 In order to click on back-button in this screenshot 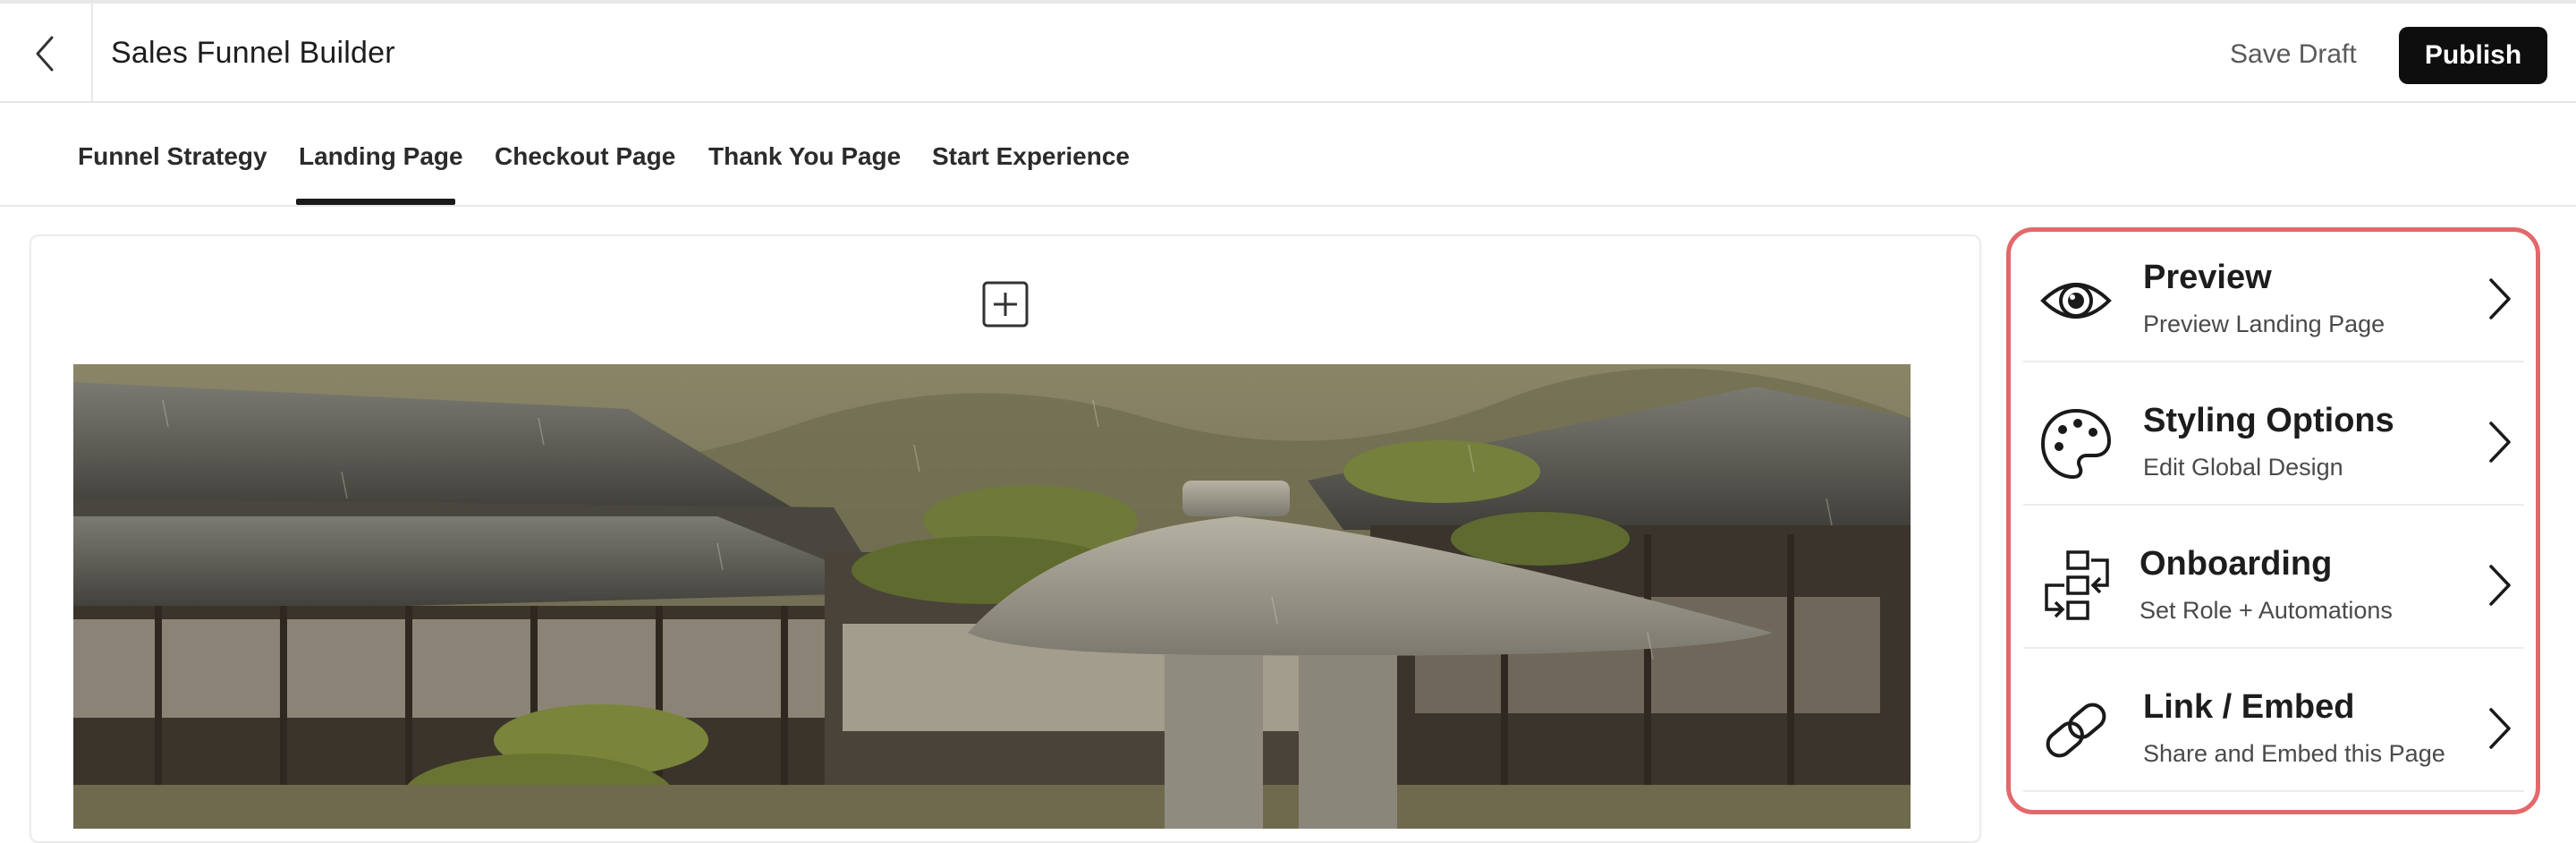, I will do `click(46, 53)`.